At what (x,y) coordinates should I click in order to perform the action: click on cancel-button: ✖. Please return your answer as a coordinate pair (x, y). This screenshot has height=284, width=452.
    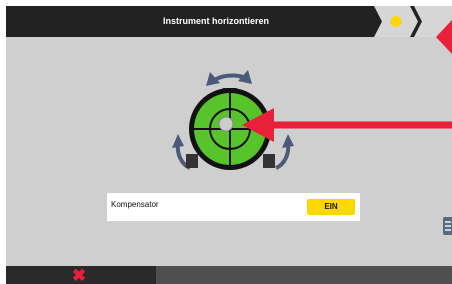
    Looking at the image, I should click on (81, 275).